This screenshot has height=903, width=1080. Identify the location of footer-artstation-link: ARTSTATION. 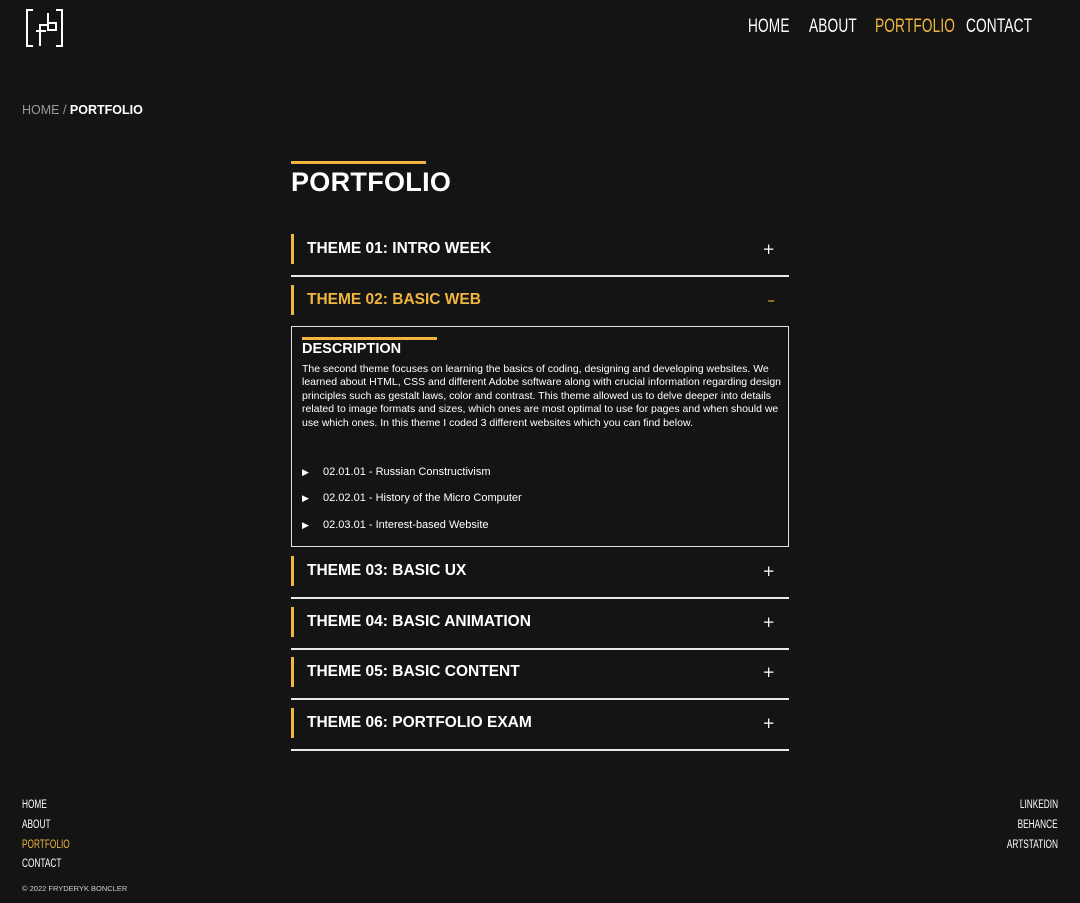
(1032, 845).